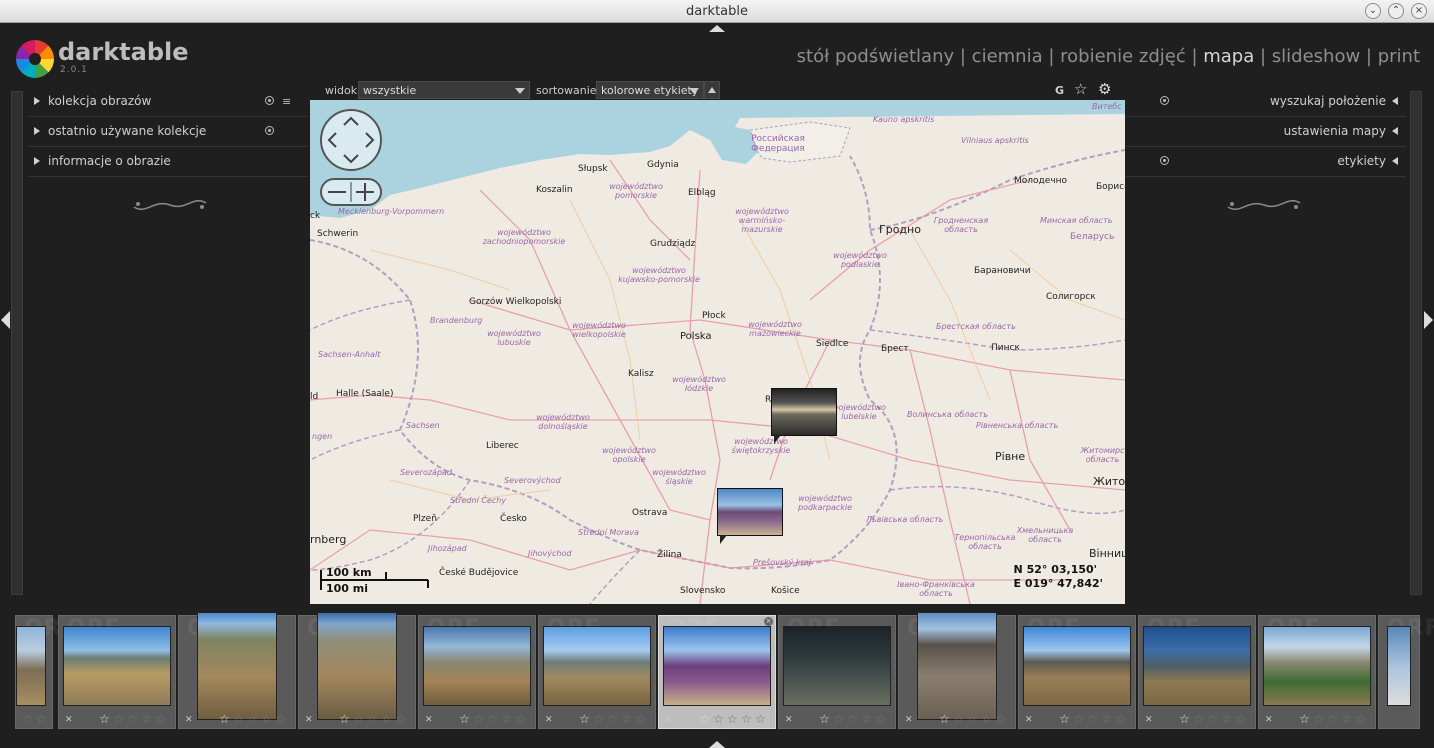 The image size is (1434, 748). I want to click on view-lighttable: stół podświetlany, so click(875, 56).